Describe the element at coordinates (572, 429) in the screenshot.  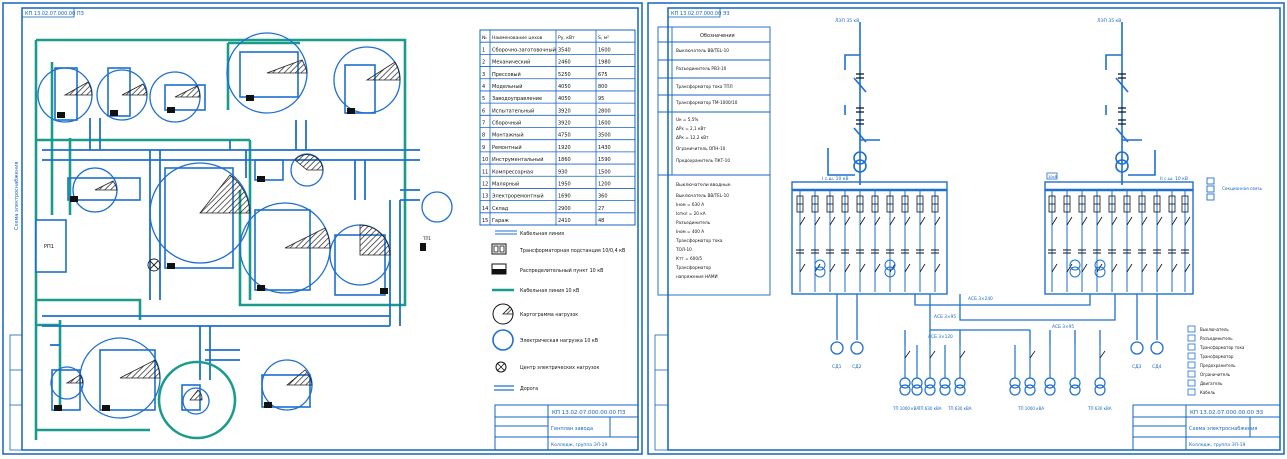
I see `left-title-name: Генплан завода` at that location.